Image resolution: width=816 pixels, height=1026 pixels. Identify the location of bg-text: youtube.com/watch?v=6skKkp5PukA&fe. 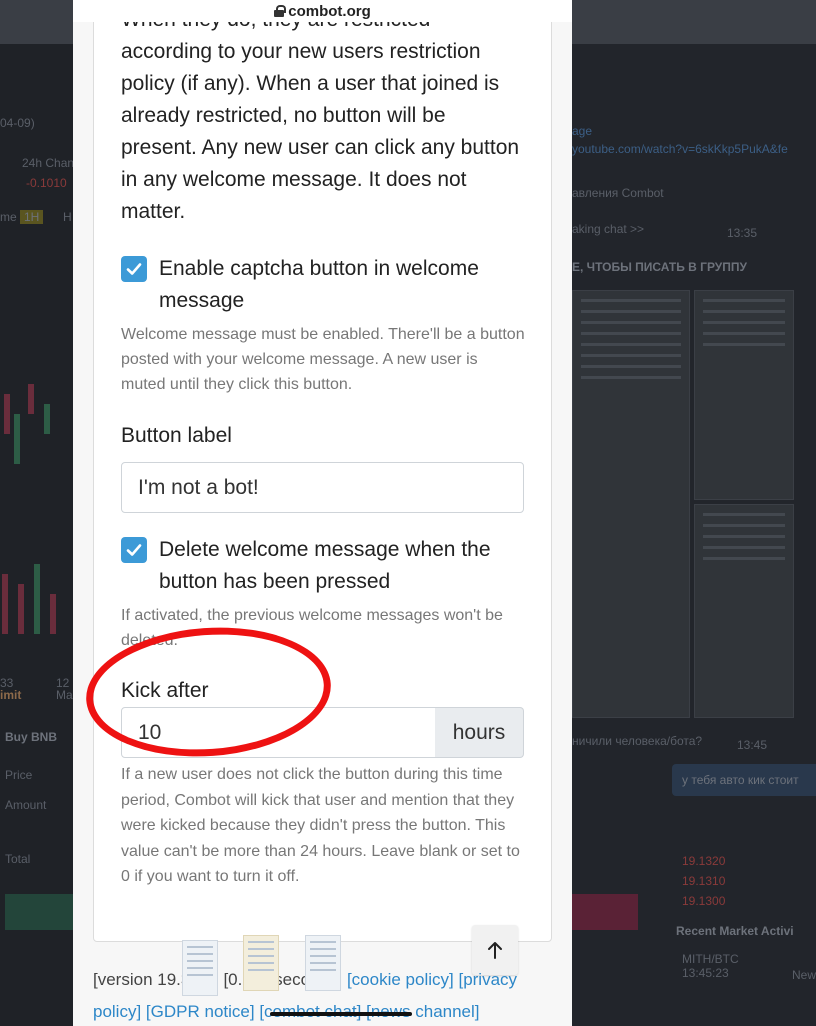
(680, 149).